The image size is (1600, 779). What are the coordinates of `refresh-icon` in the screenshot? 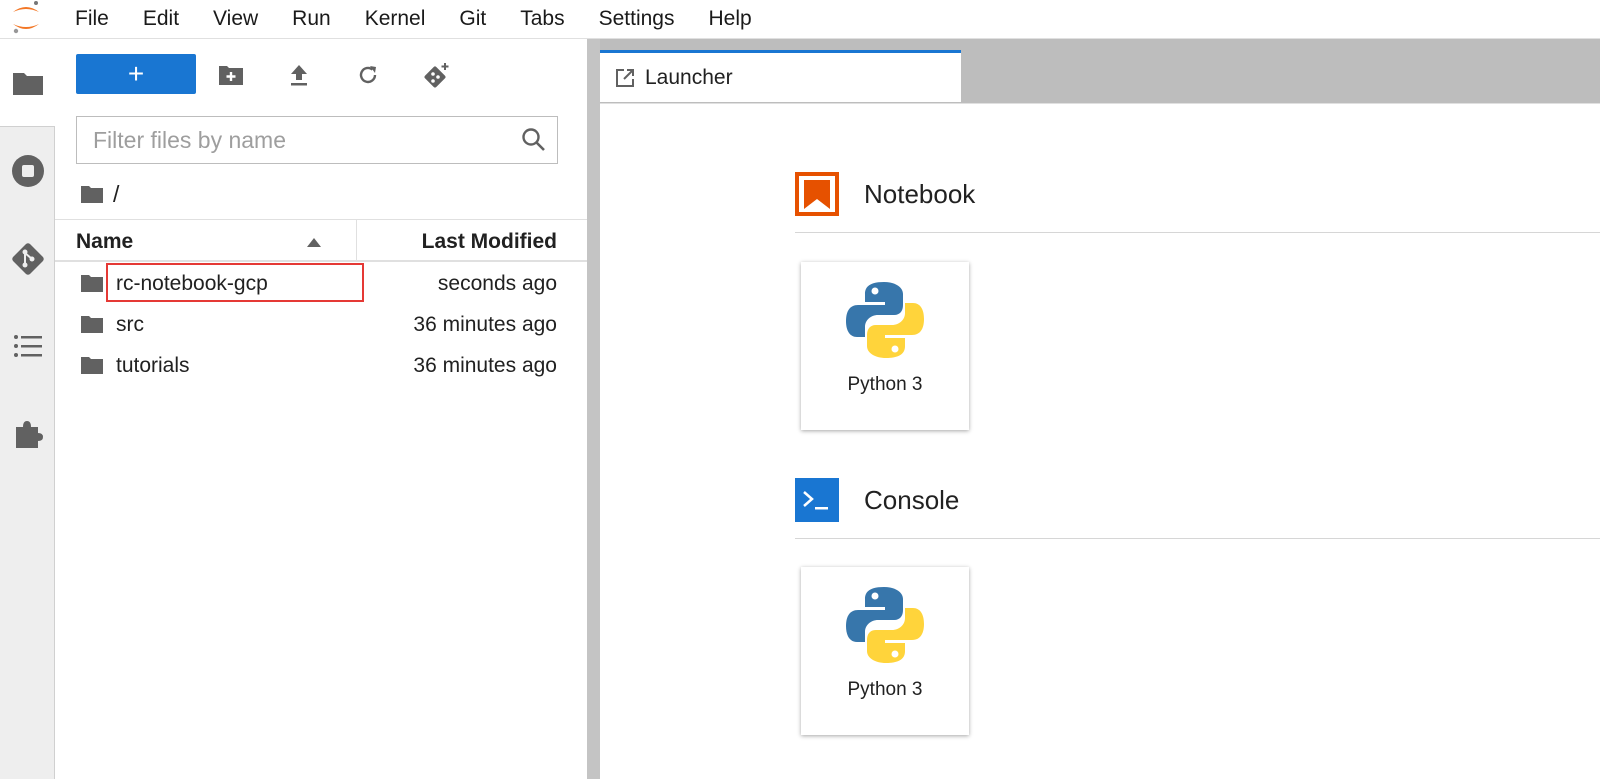 It's located at (368, 75).